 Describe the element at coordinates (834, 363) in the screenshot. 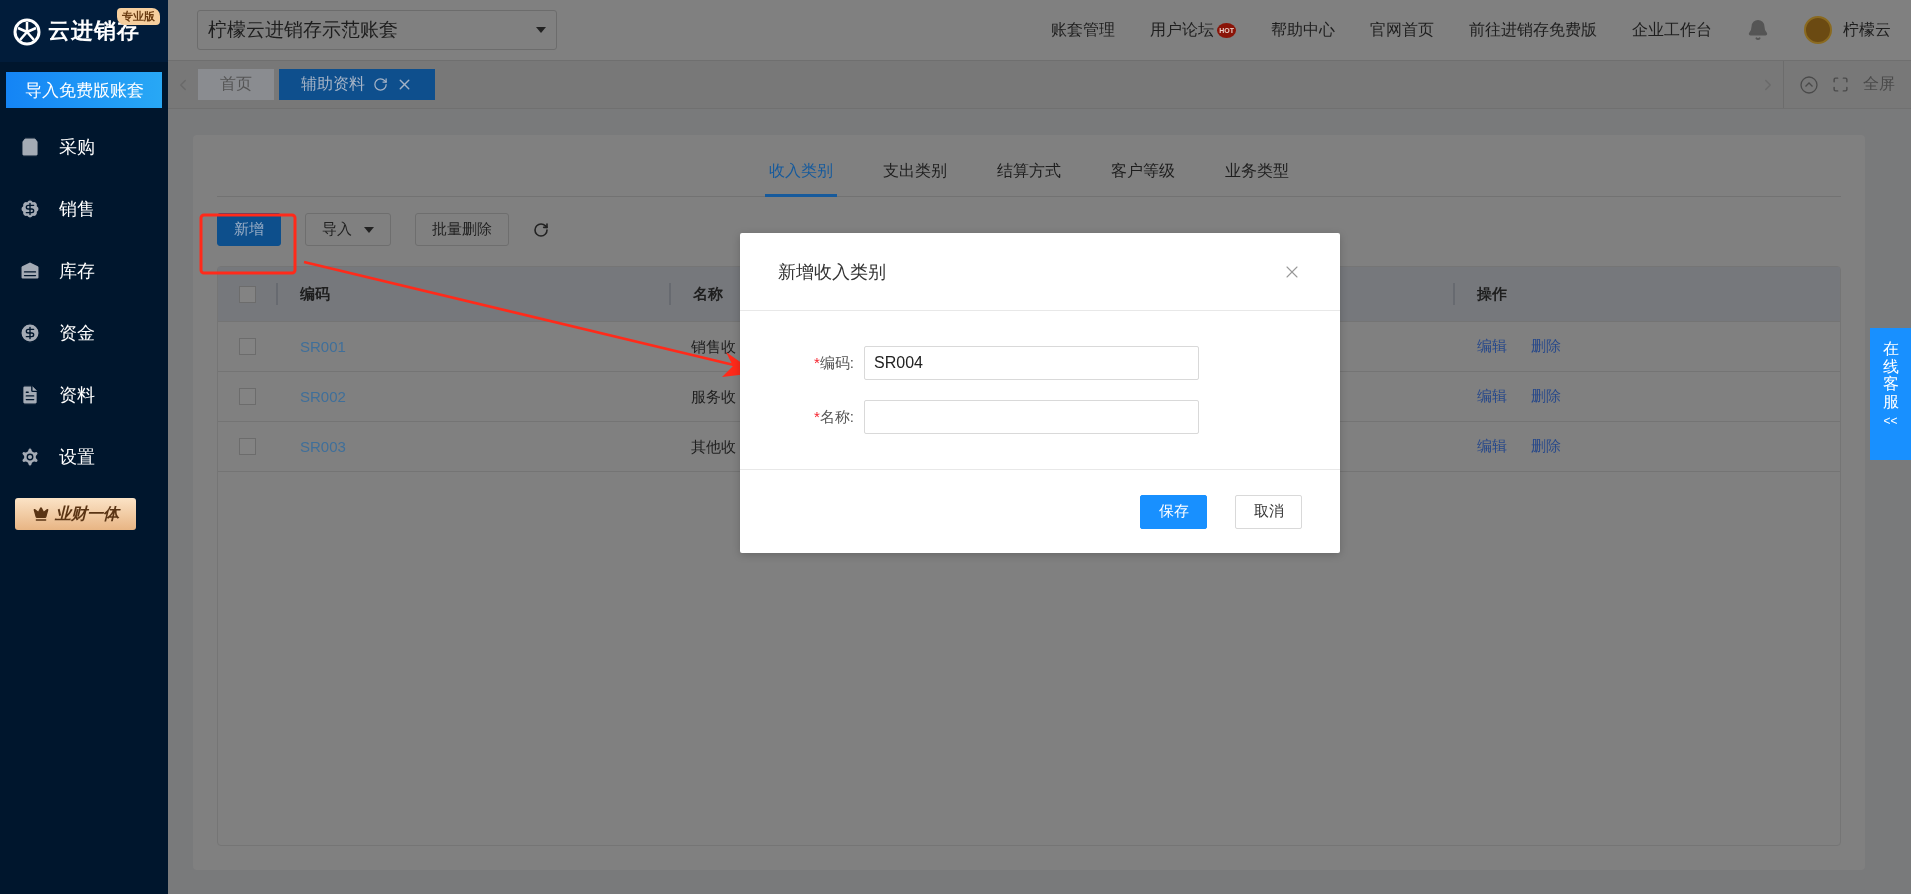

I see `field-label: *编码:` at that location.